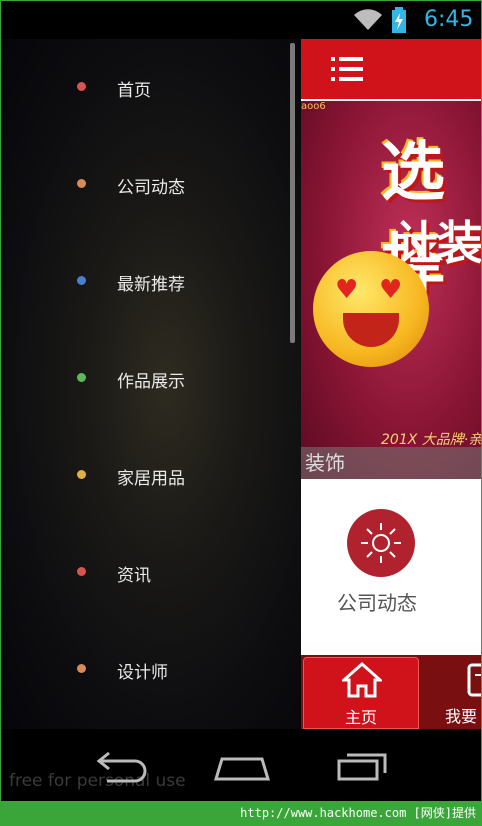 This screenshot has width=482, height=826. What do you see at coordinates (134, 576) in the screenshot?
I see `drawer-item-label: 资讯` at bounding box center [134, 576].